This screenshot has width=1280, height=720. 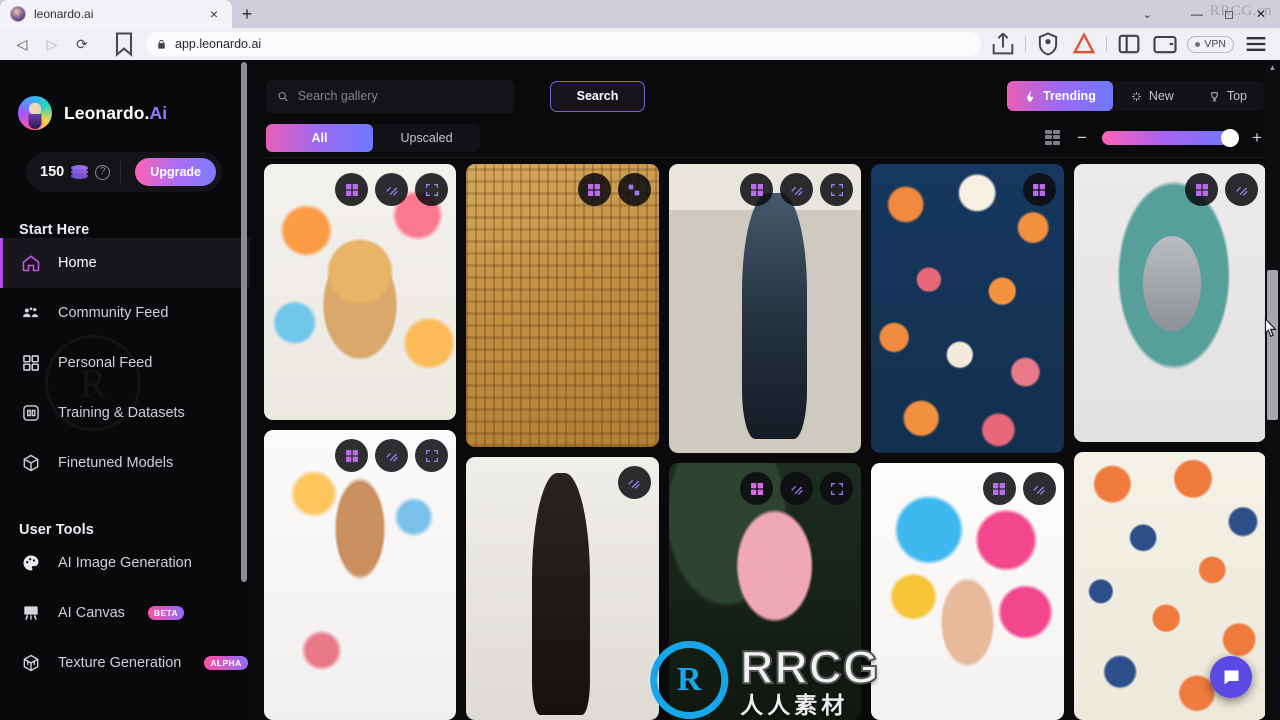 I want to click on sort-segmented-control: Trending New Top, so click(x=1135, y=96).